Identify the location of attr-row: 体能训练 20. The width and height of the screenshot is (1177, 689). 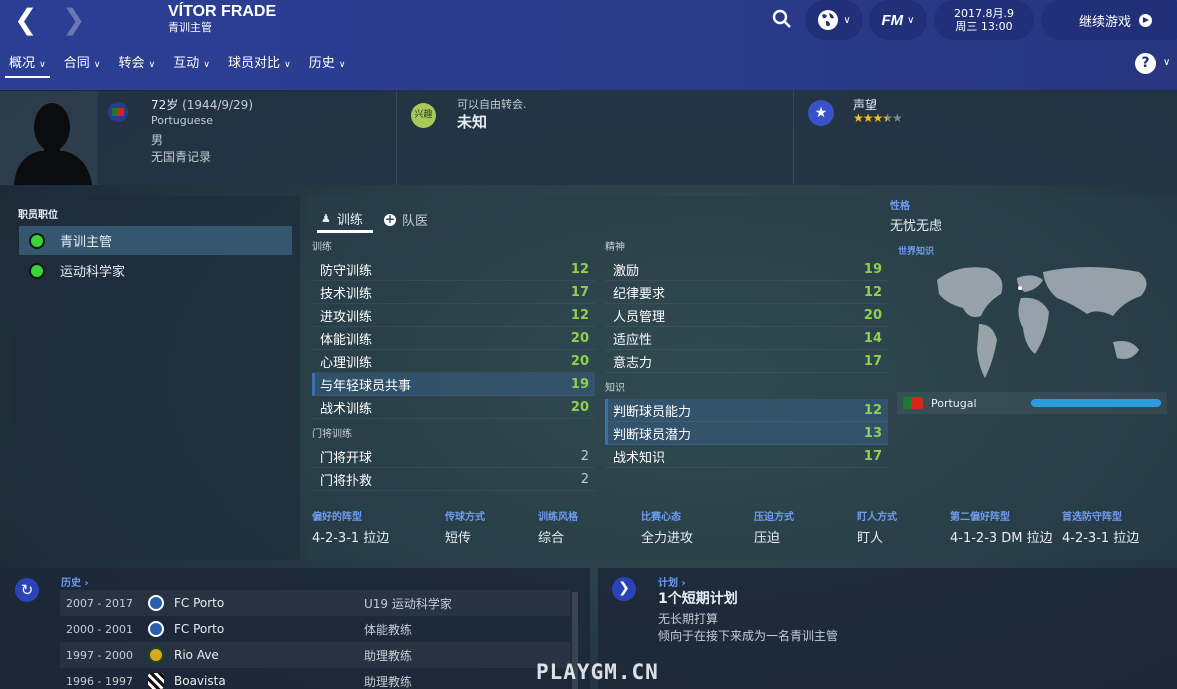
(453, 338).